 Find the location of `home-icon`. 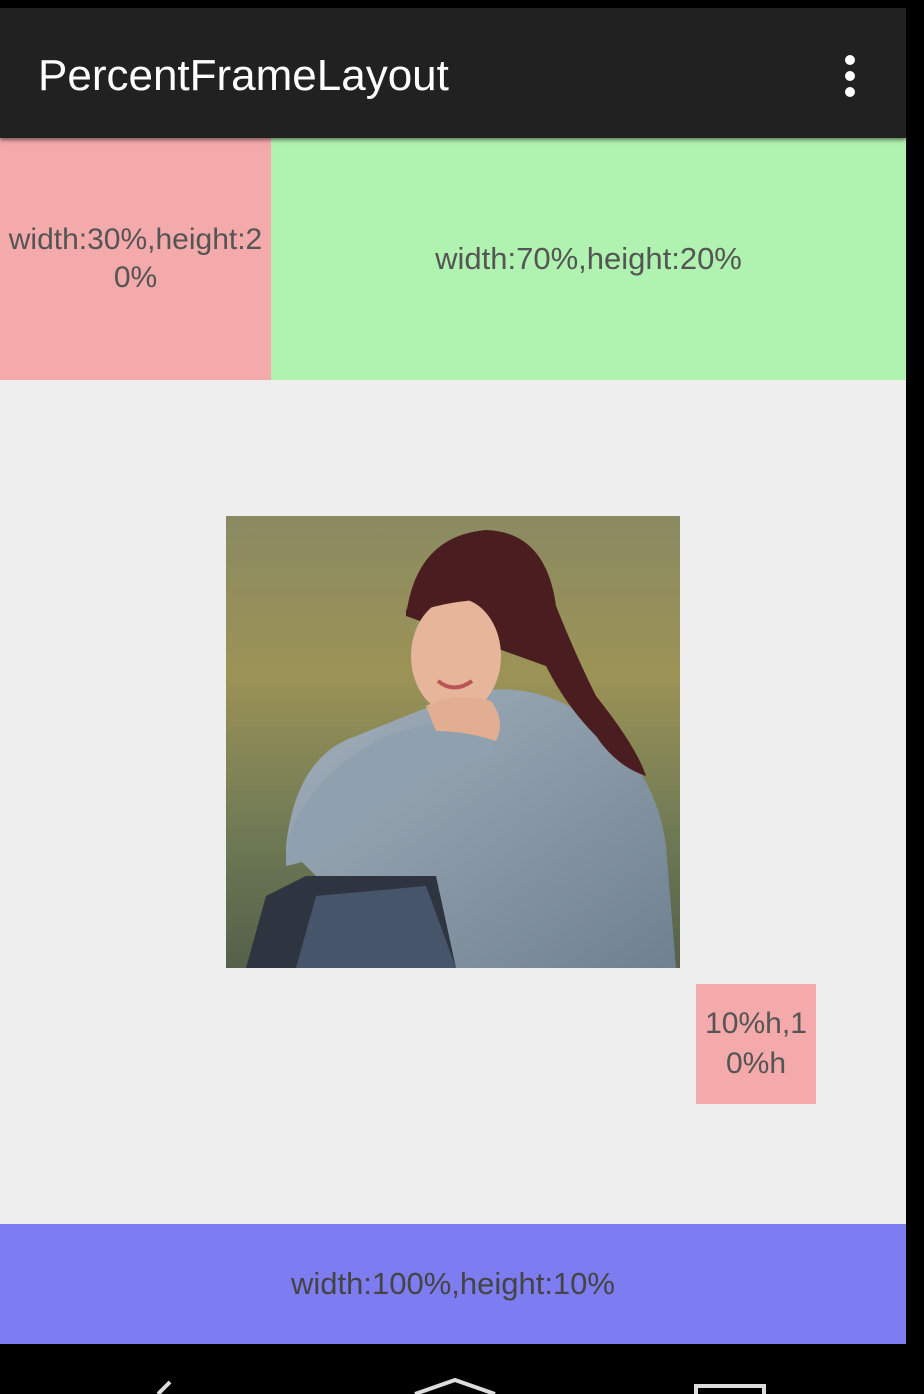

home-icon is located at coordinates (455, 1369).